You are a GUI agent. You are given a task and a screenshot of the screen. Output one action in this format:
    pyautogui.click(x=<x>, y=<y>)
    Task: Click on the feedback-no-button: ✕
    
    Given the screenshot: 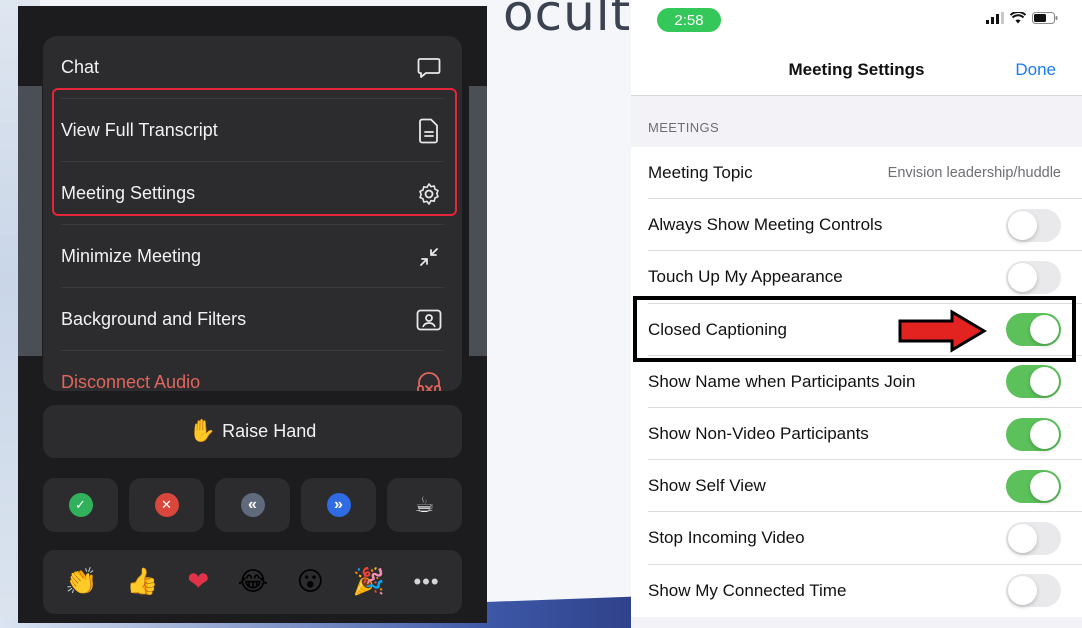 What is the action you would take?
    pyautogui.click(x=166, y=505)
    